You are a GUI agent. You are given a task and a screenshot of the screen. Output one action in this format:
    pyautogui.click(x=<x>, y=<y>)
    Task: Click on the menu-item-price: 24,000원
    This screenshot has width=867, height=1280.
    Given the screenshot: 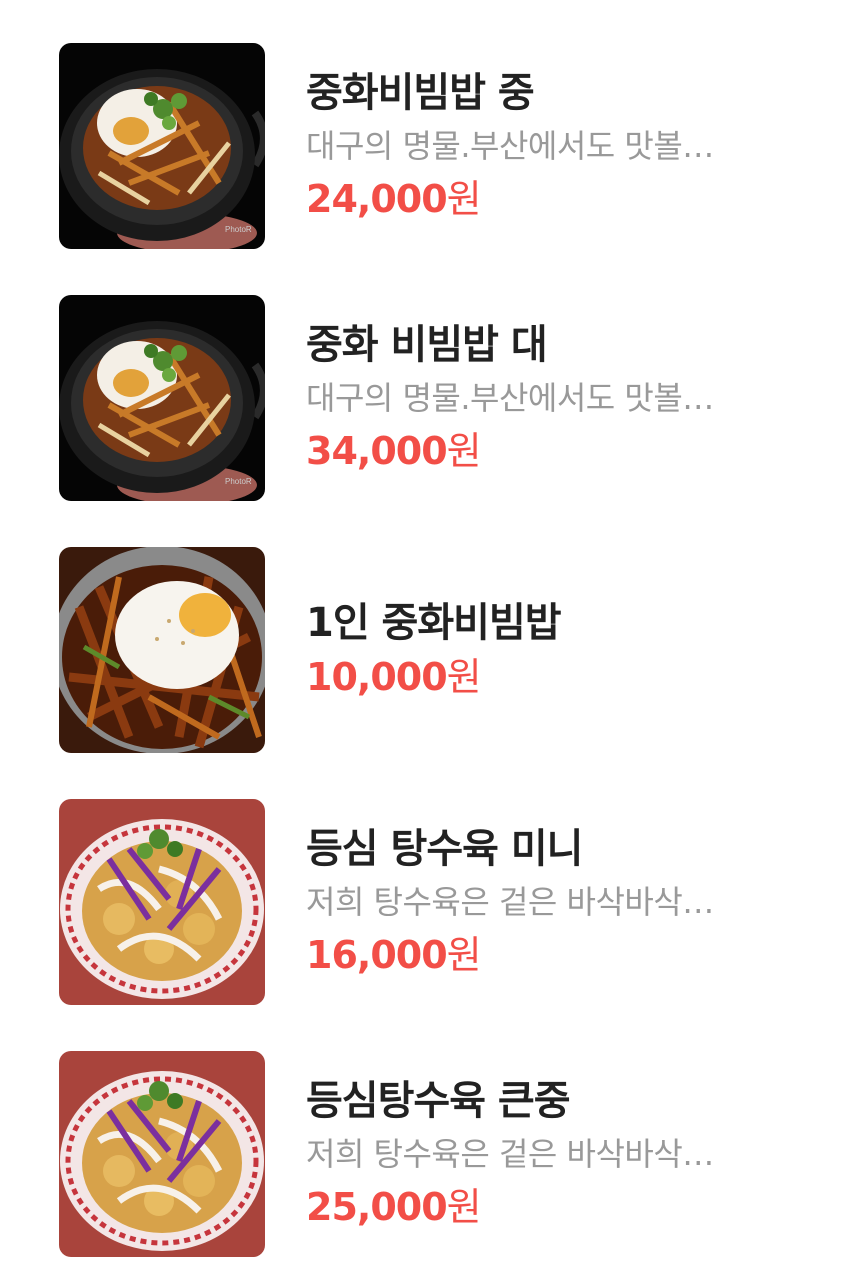 What is the action you would take?
    pyautogui.click(x=551, y=199)
    